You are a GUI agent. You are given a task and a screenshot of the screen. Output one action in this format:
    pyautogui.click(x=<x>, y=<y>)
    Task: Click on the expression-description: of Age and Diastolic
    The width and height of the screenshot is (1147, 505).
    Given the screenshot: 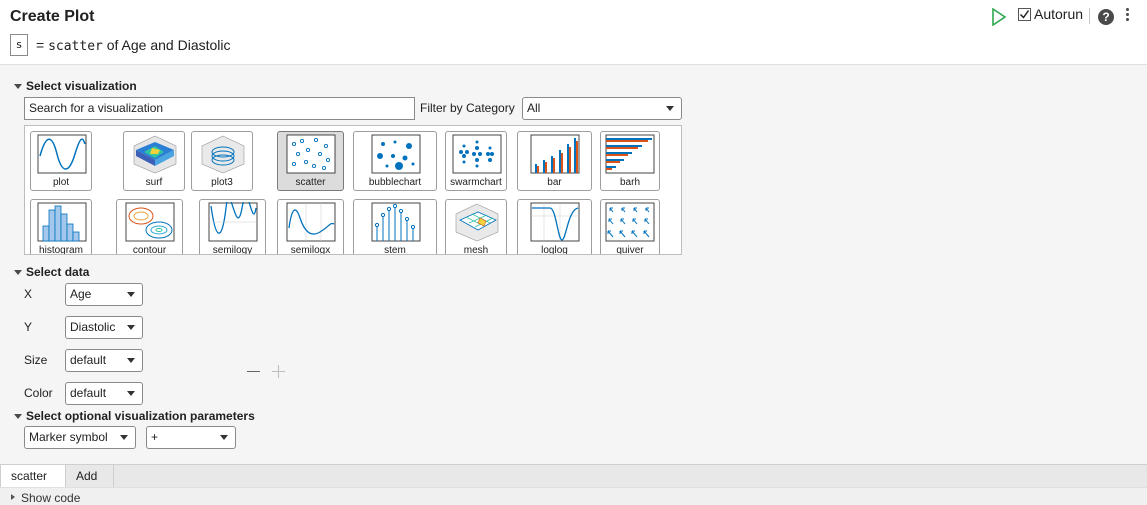 What is the action you would take?
    pyautogui.click(x=168, y=45)
    